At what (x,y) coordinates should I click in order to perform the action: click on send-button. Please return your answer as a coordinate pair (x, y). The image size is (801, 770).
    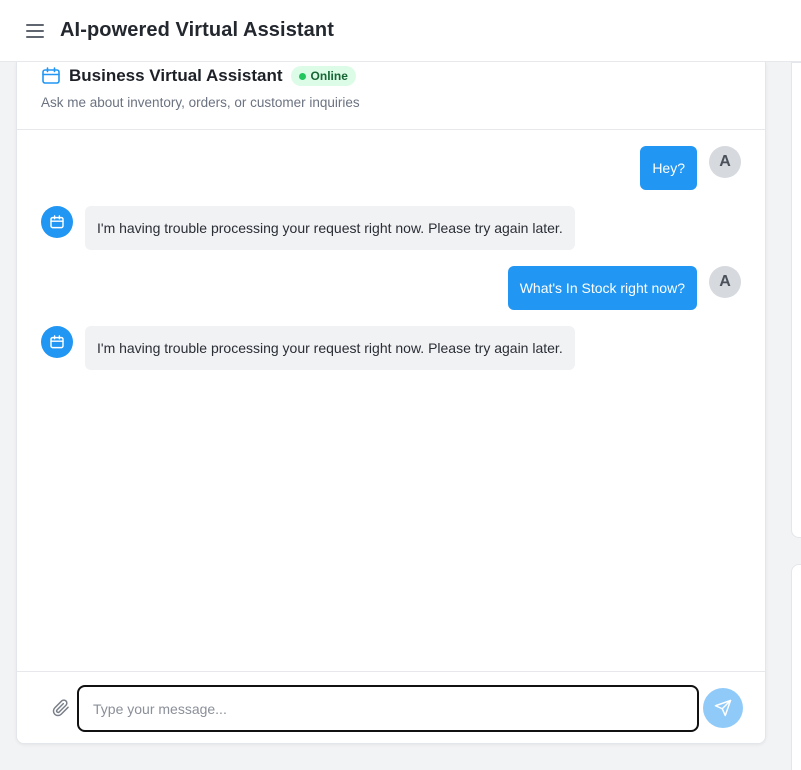
    Looking at the image, I should click on (723, 708).